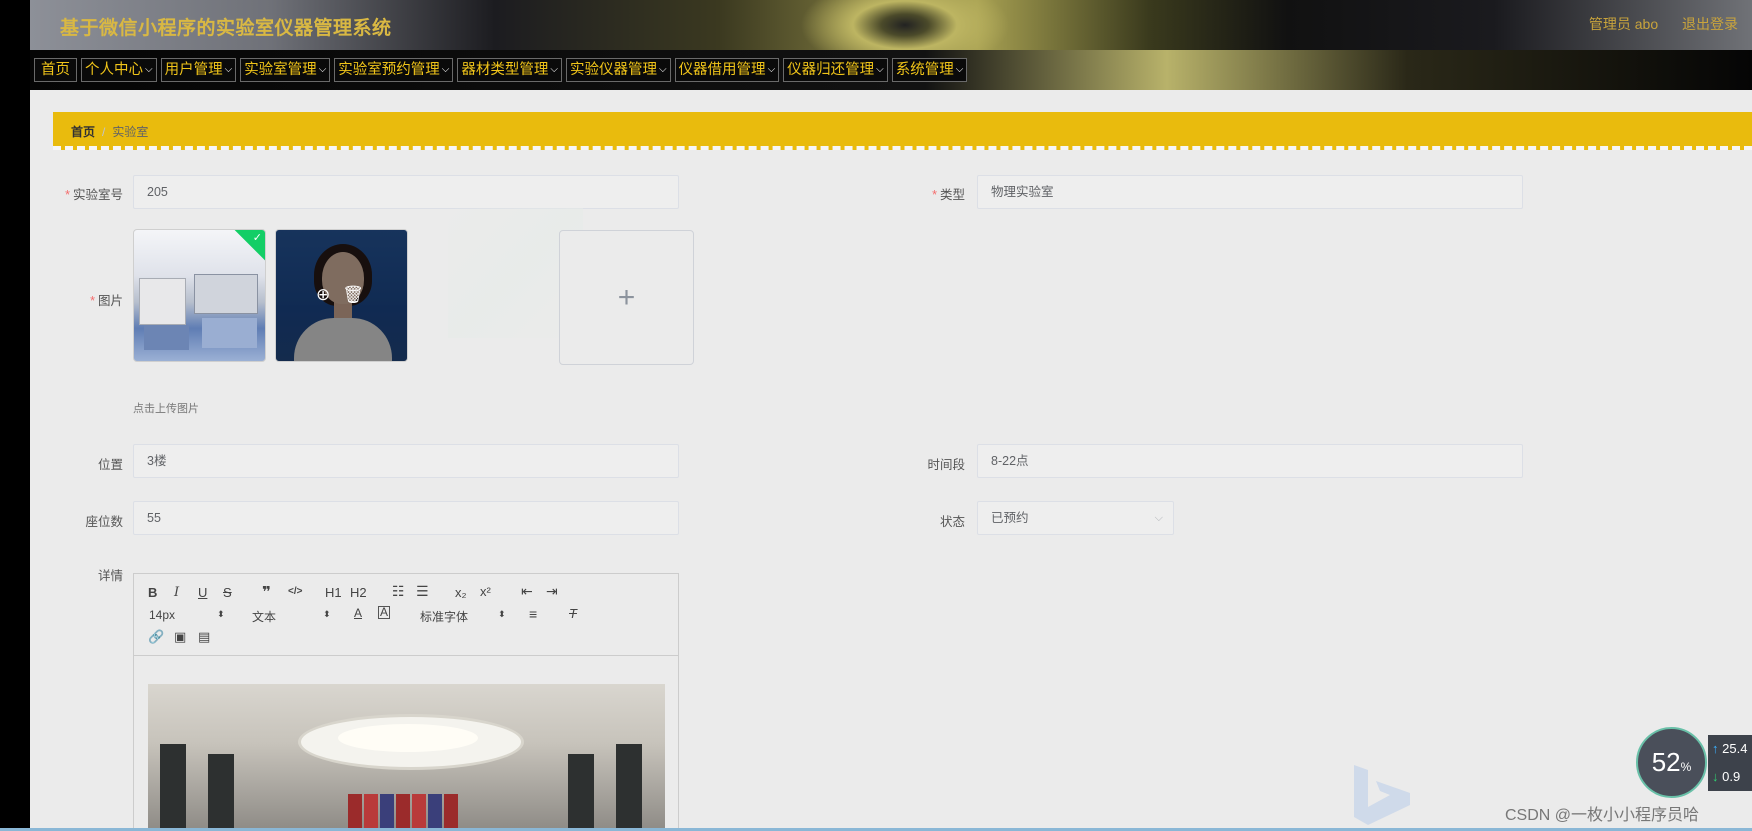 The image size is (1752, 831). I want to click on lab-no-input: 205, so click(406, 192).